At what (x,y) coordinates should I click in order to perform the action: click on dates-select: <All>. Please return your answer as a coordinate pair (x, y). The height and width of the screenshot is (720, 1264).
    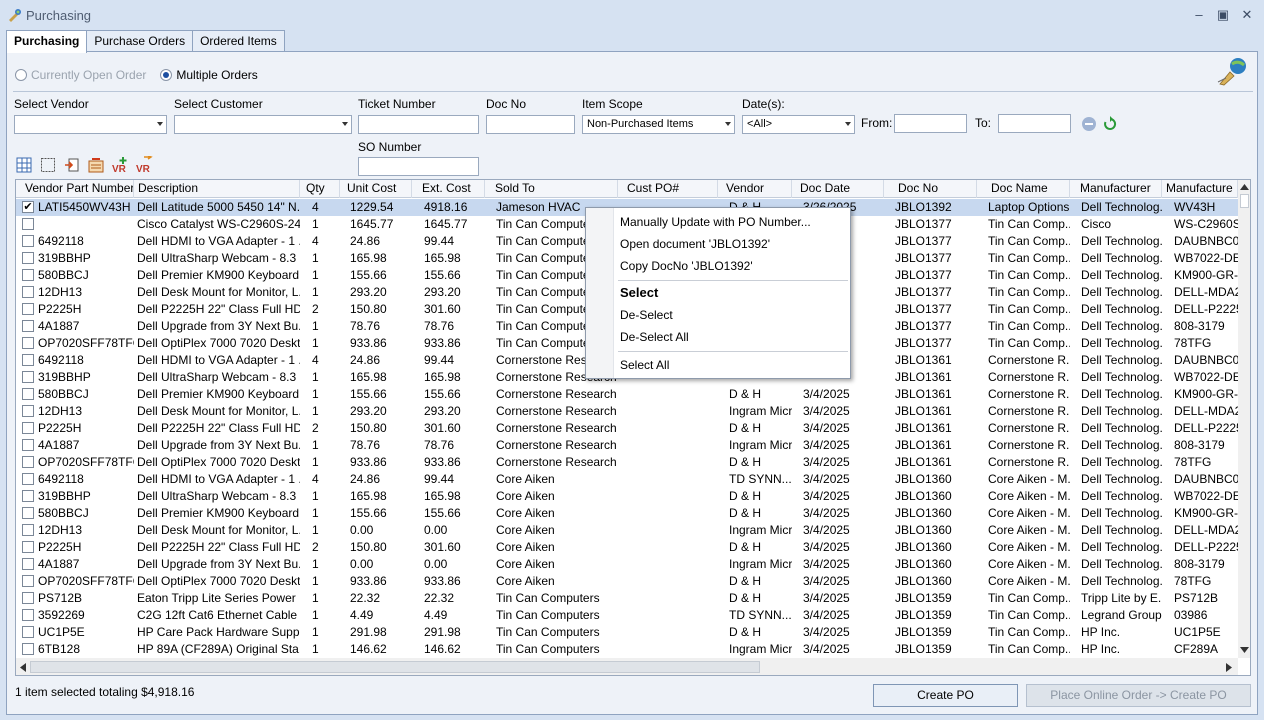
    Looking at the image, I should click on (798, 124).